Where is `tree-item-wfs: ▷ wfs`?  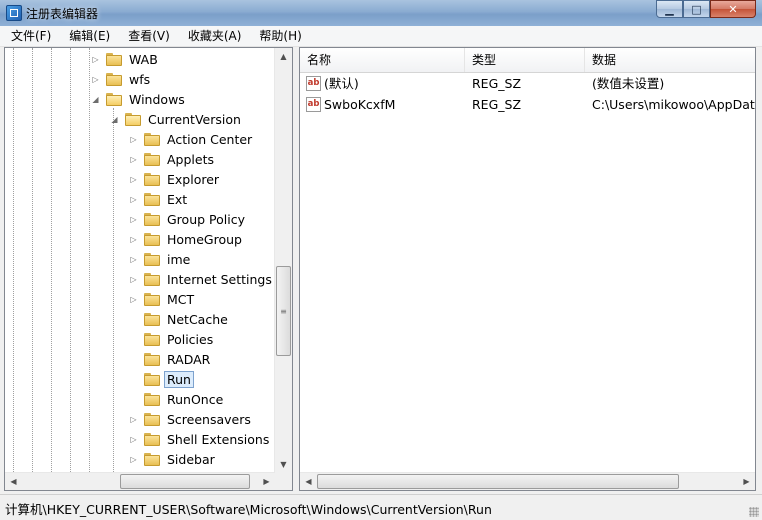
tree-item-wfs: ▷ wfs is located at coordinates (122, 79).